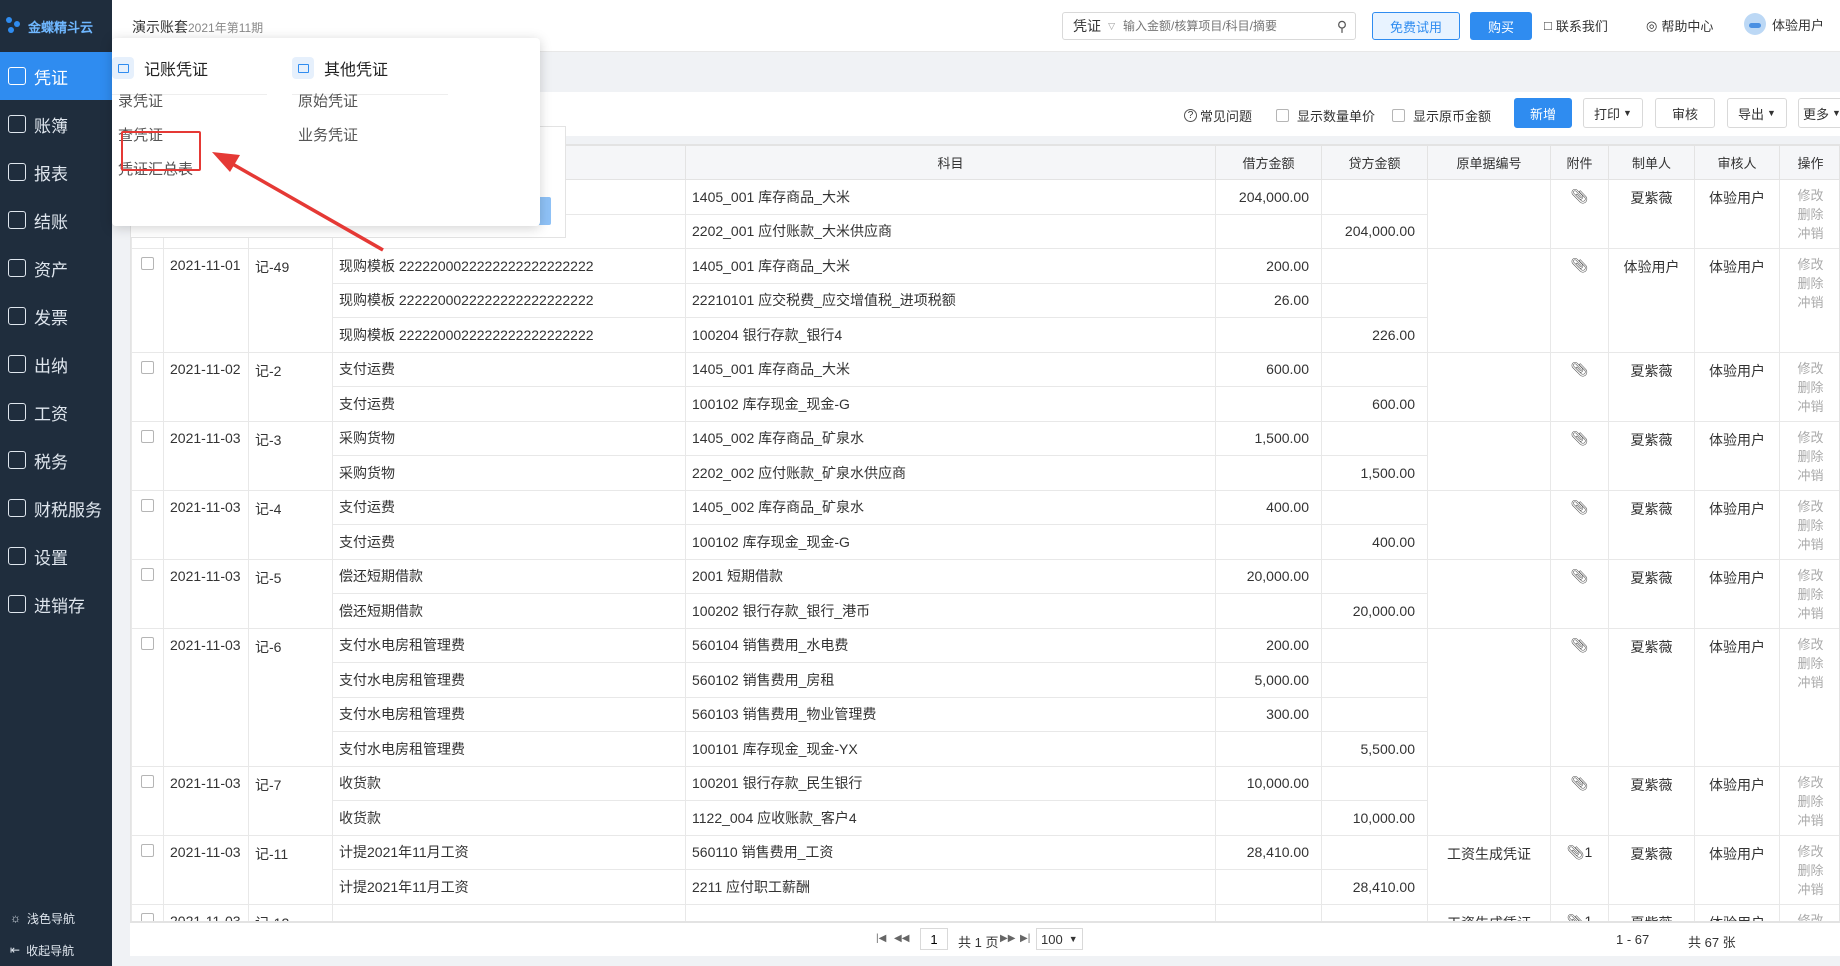 The image size is (1840, 966). What do you see at coordinates (1501, 26) in the screenshot?
I see `buy-button: 购买` at bounding box center [1501, 26].